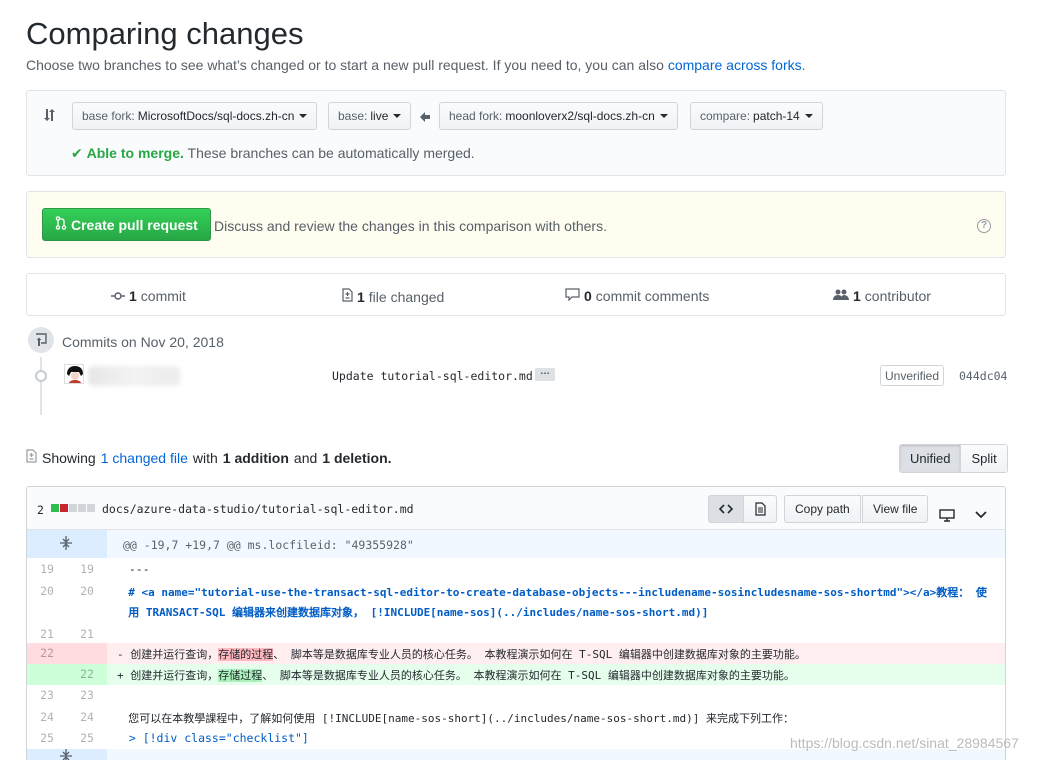 The width and height of the screenshot is (1054, 760). I want to click on diff-line: 21 21, so click(516, 634).